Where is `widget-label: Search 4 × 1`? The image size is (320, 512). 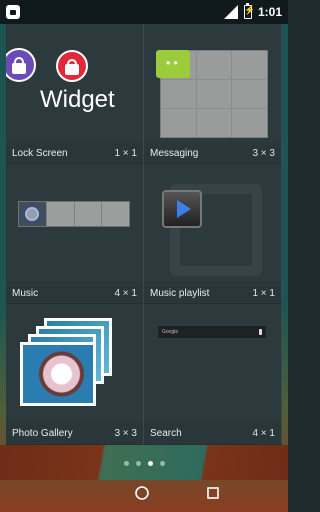 widget-label: Search 4 × 1 is located at coordinates (212, 433).